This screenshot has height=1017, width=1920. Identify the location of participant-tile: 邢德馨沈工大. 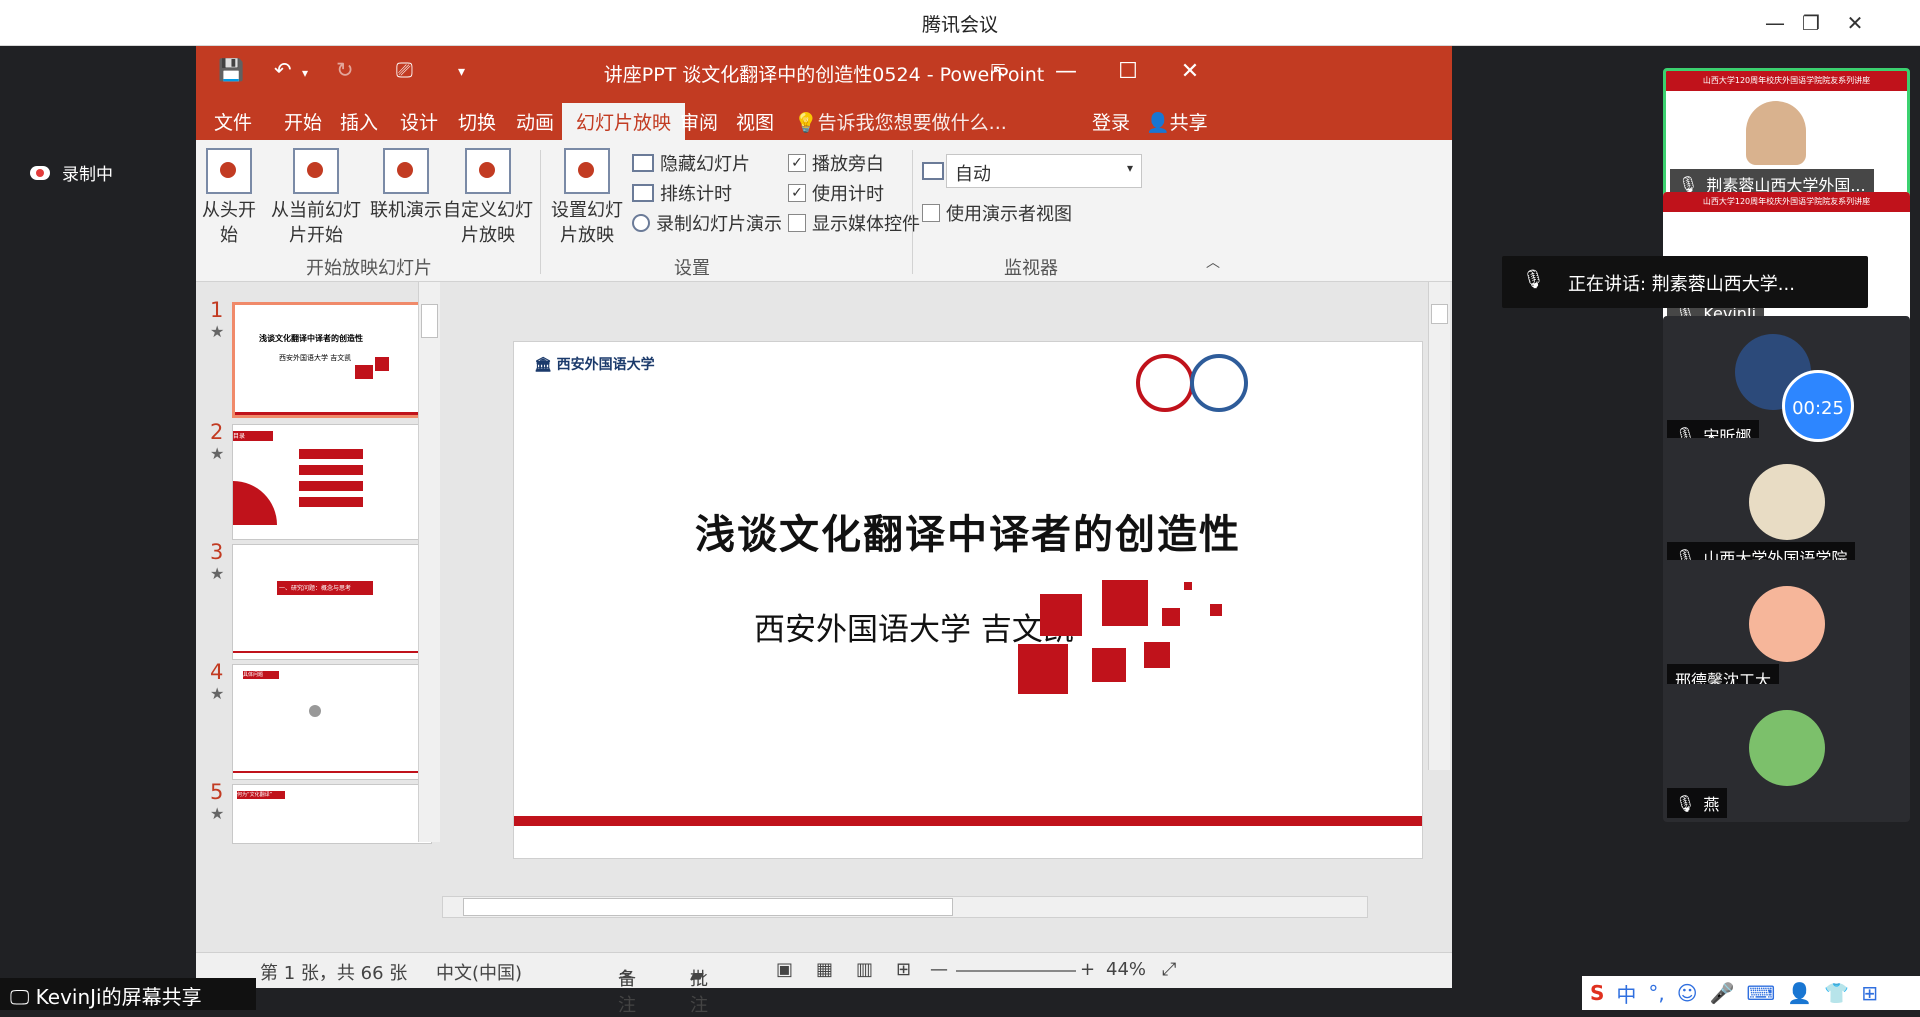
(1786, 629).